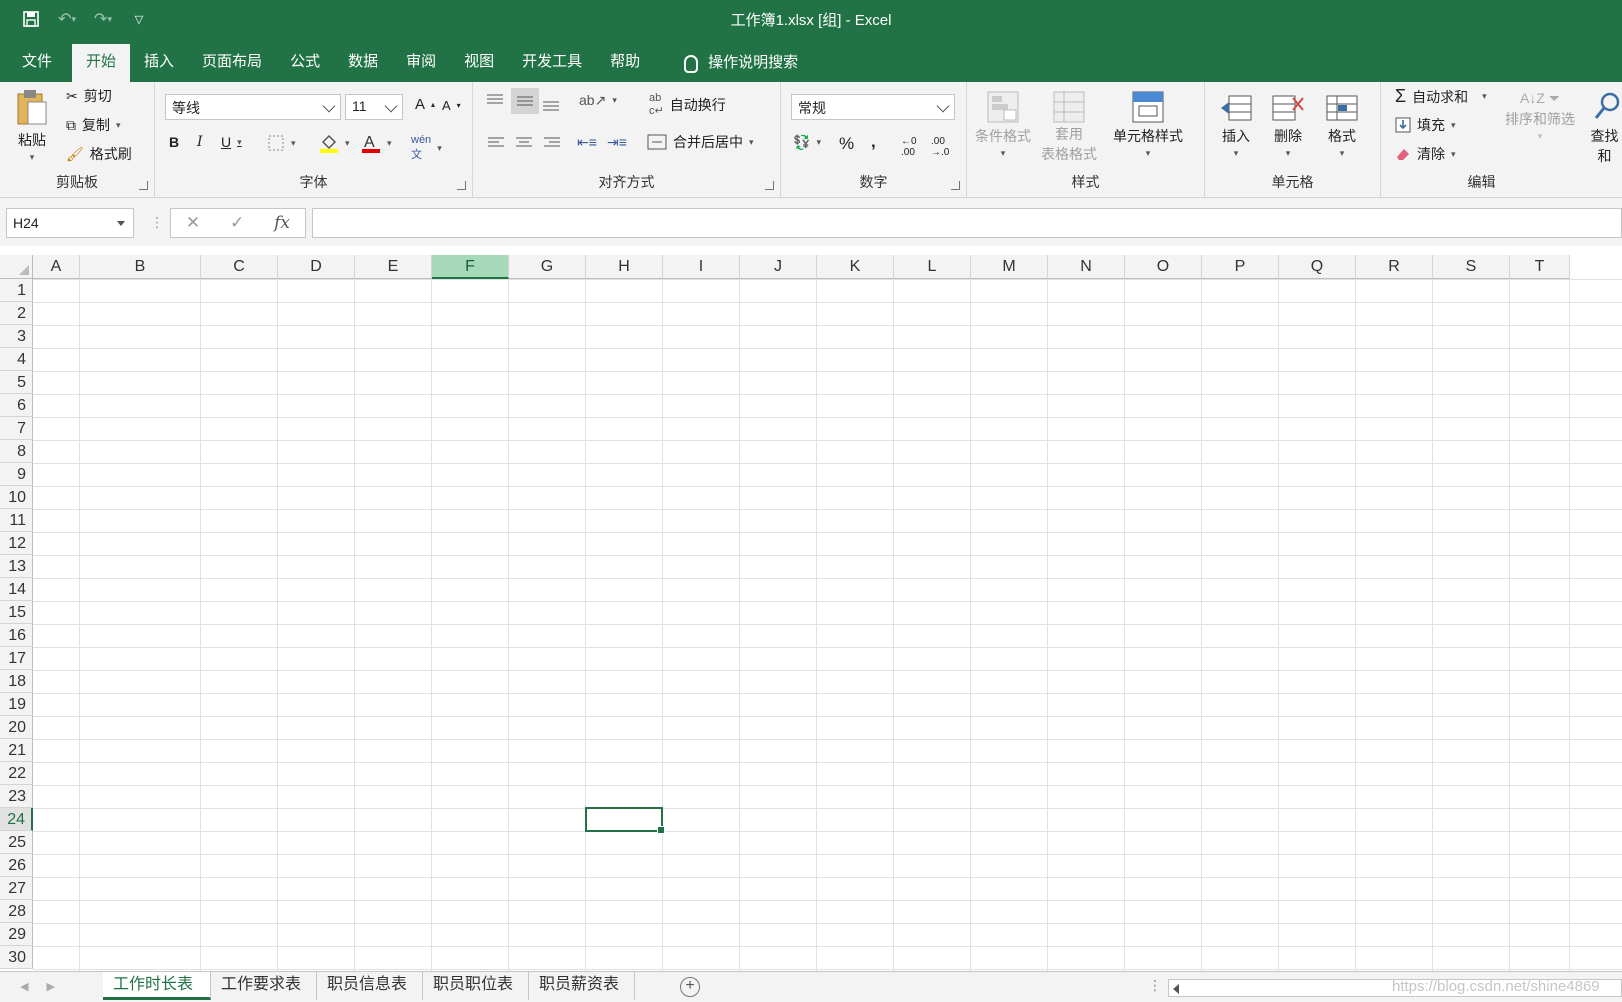 The height and width of the screenshot is (1002, 1622). I want to click on column-header-l: L, so click(932, 267).